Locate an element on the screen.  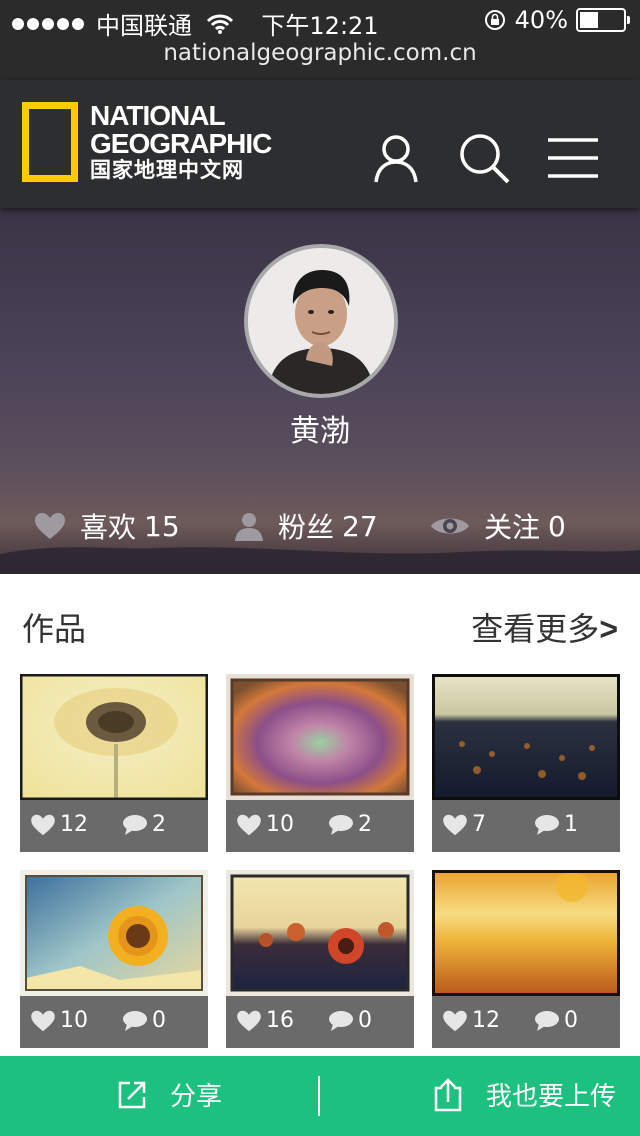
work-likes-count: 16 is located at coordinates (280, 1020).